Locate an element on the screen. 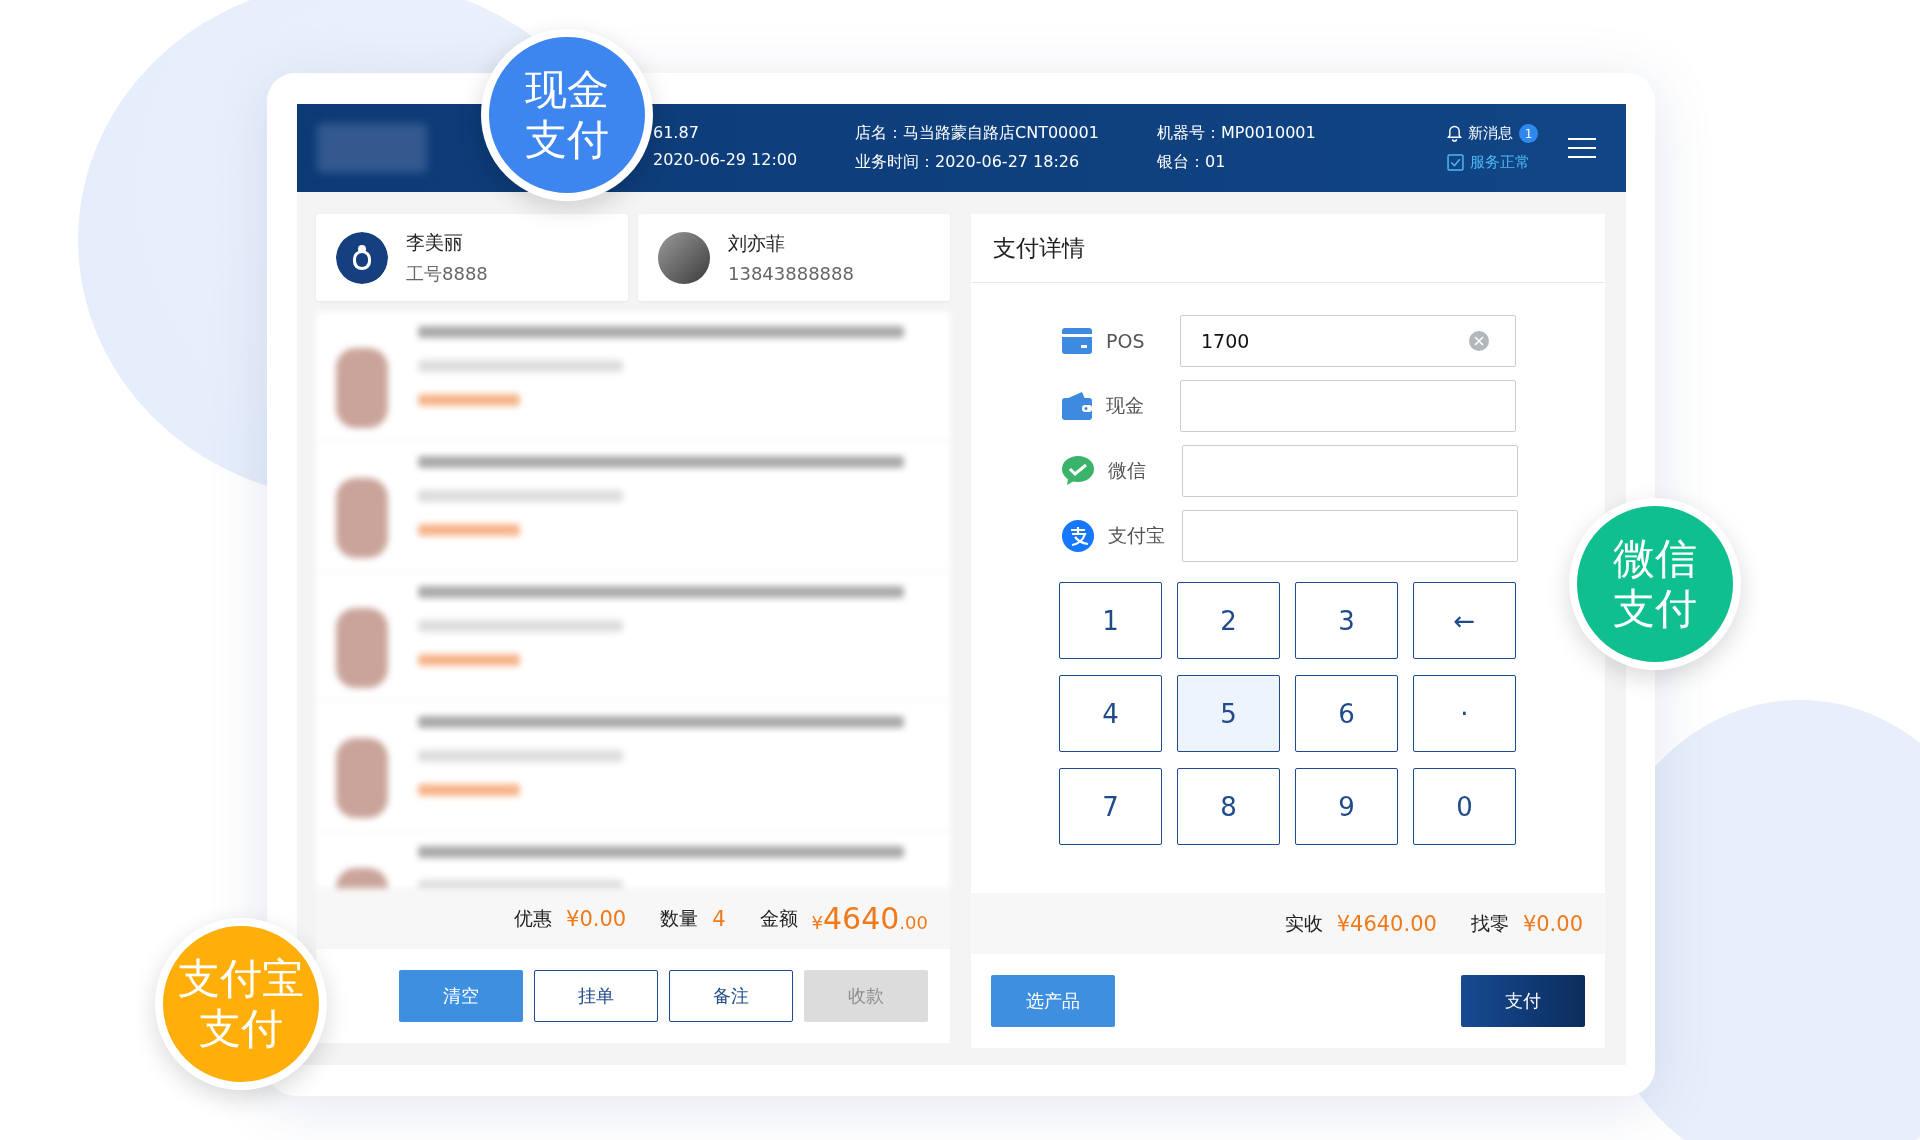 The width and height of the screenshot is (1920, 1140). summary-value: 4 is located at coordinates (719, 918).